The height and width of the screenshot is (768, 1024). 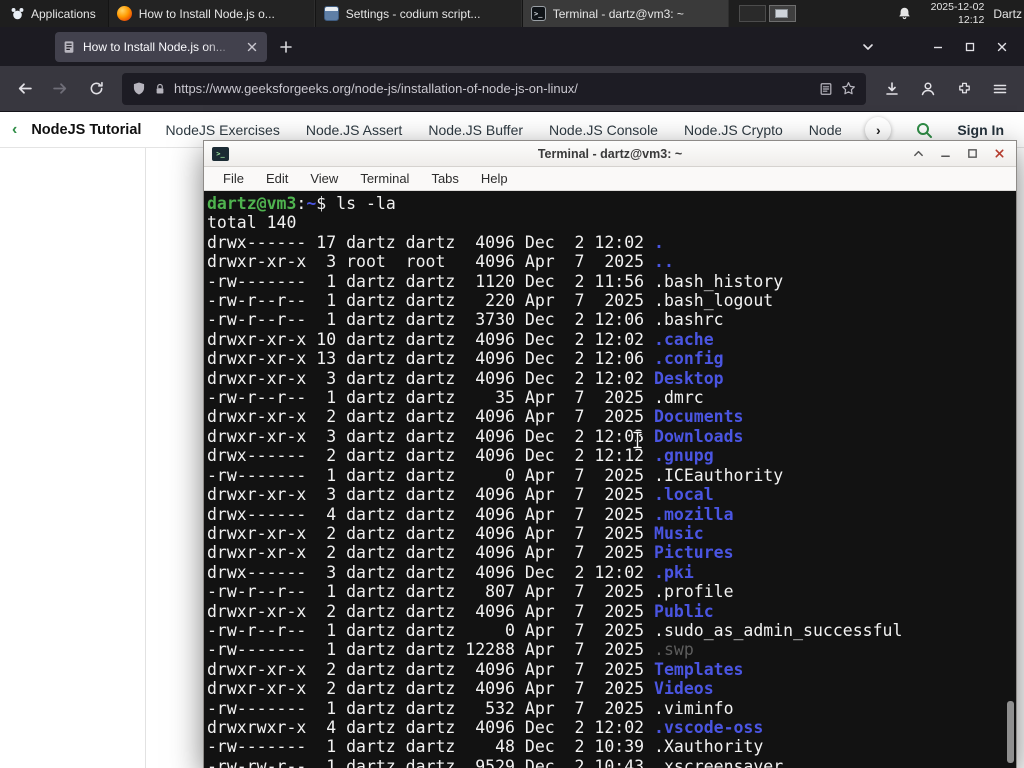 I want to click on terminal-maximize-button, so click(x=972, y=154).